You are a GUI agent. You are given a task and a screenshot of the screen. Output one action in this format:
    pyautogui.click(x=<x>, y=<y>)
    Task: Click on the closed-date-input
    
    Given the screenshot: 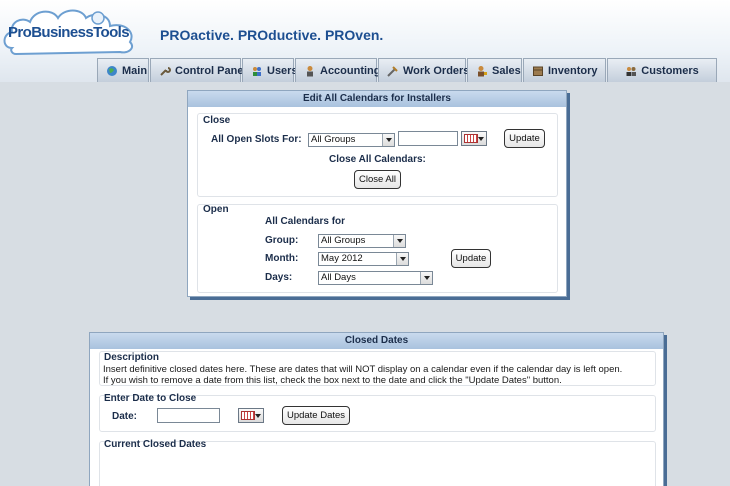 What is the action you would take?
    pyautogui.click(x=188, y=415)
    